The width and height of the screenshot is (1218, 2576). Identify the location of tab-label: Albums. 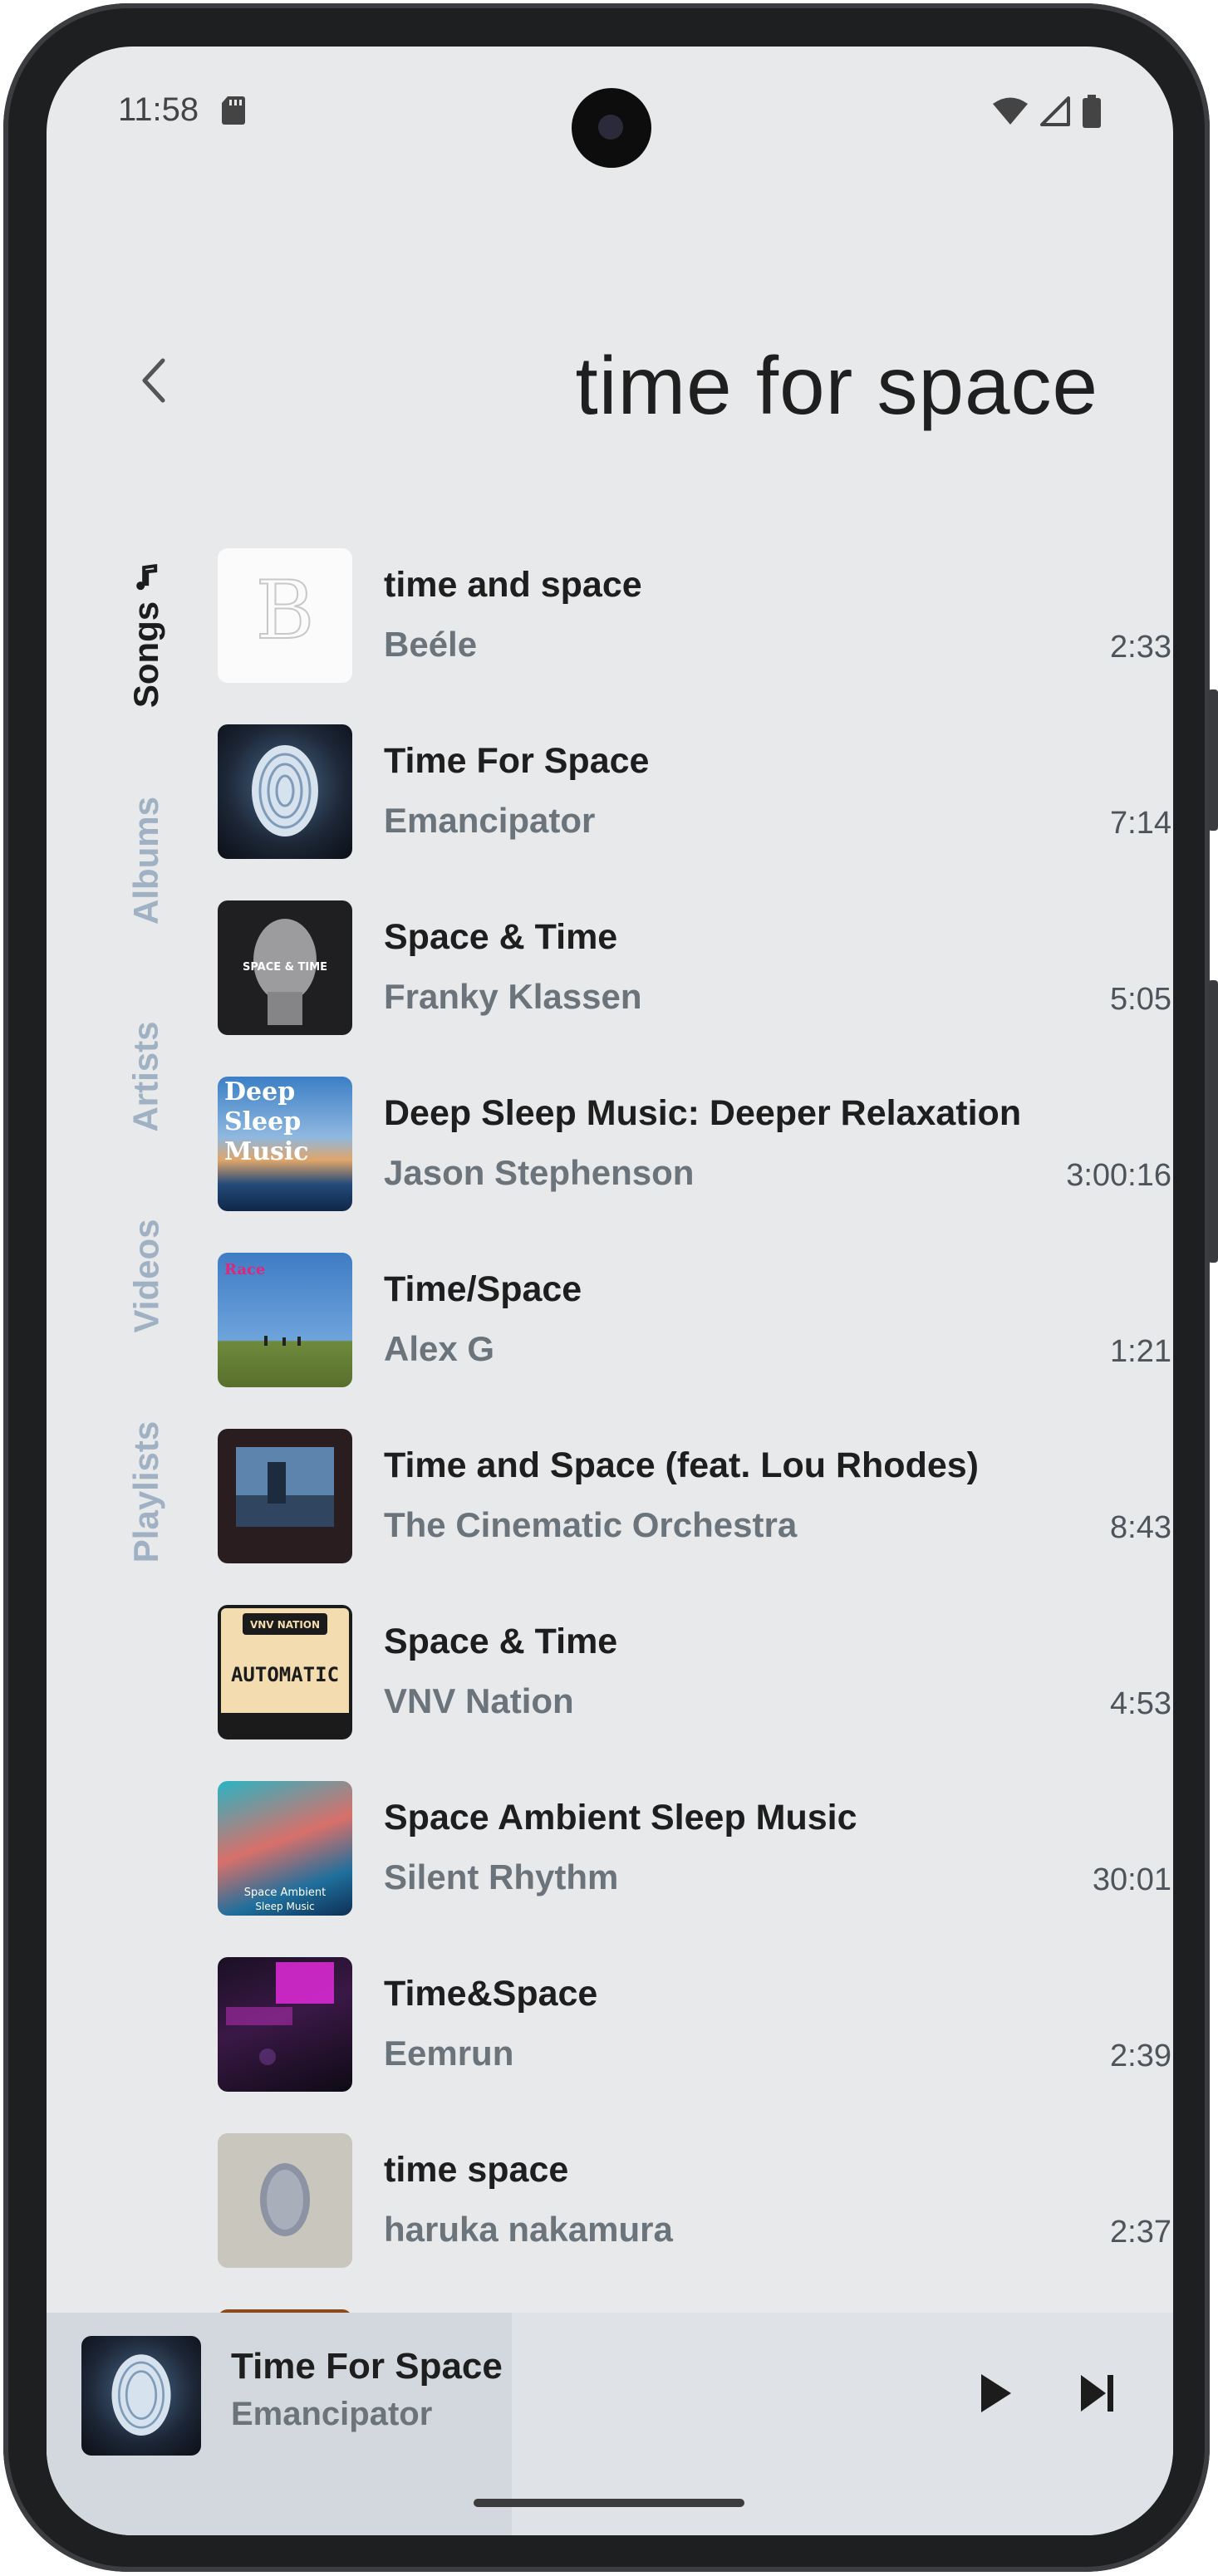
(146, 860).